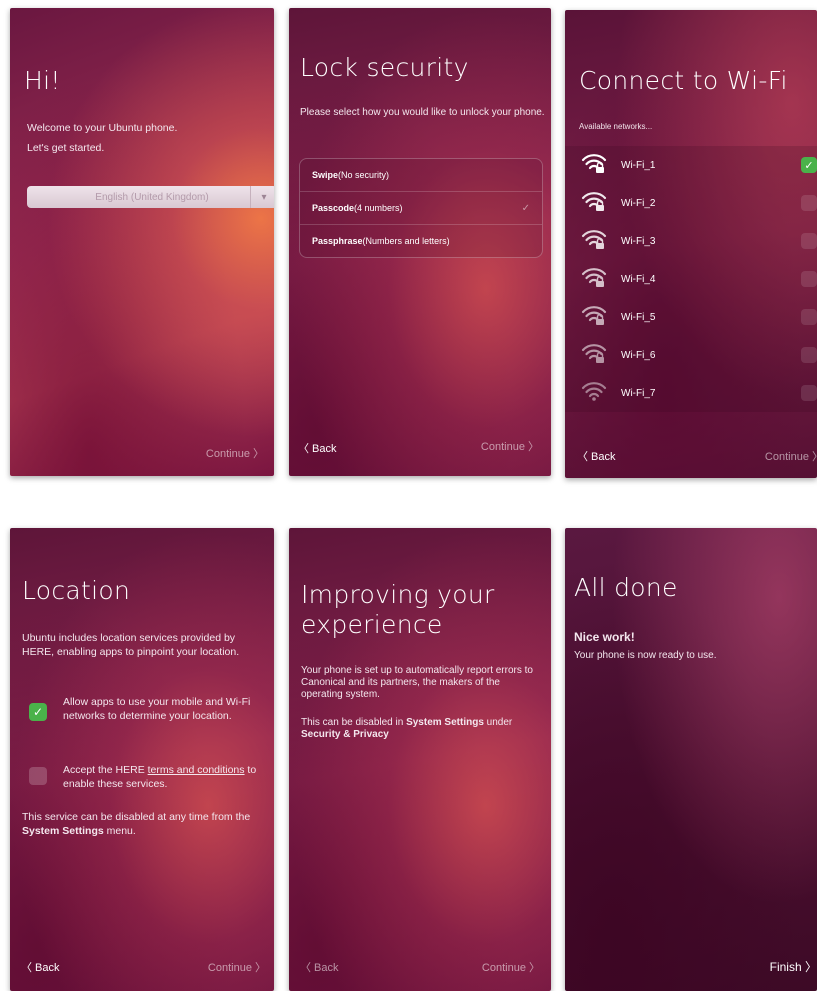 This screenshot has width=817, height=991. Describe the element at coordinates (421, 175) in the screenshot. I see `option-swipe: Swipe (No security)` at that location.